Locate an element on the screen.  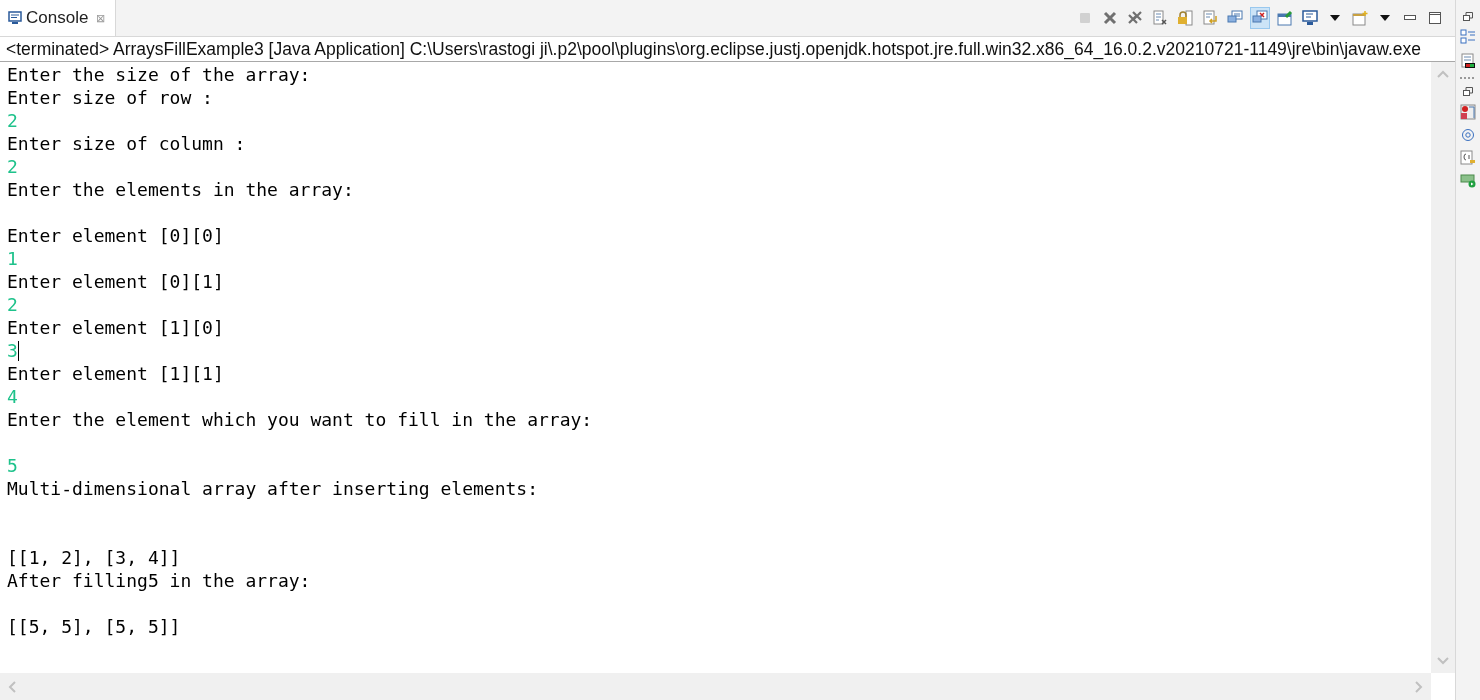
console-output: Multi-dimensional array after inserting elements: is located at coordinates (272, 488).